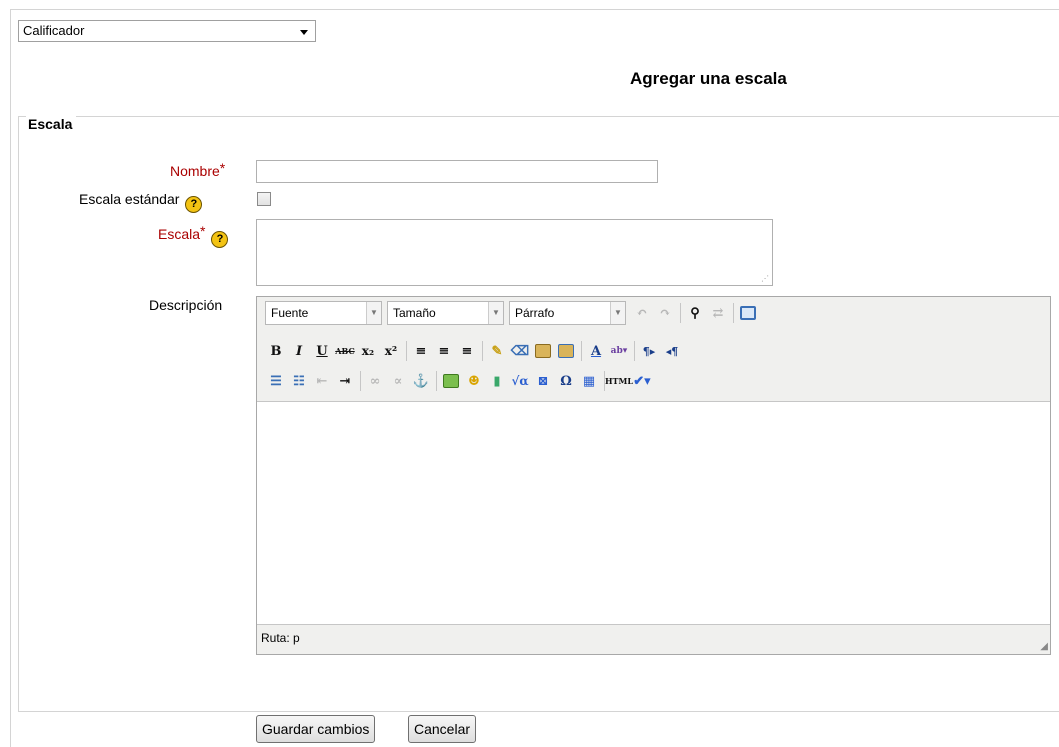 The height and width of the screenshot is (747, 1059). What do you see at coordinates (195, 171) in the screenshot?
I see `name-label: Nombre` at bounding box center [195, 171].